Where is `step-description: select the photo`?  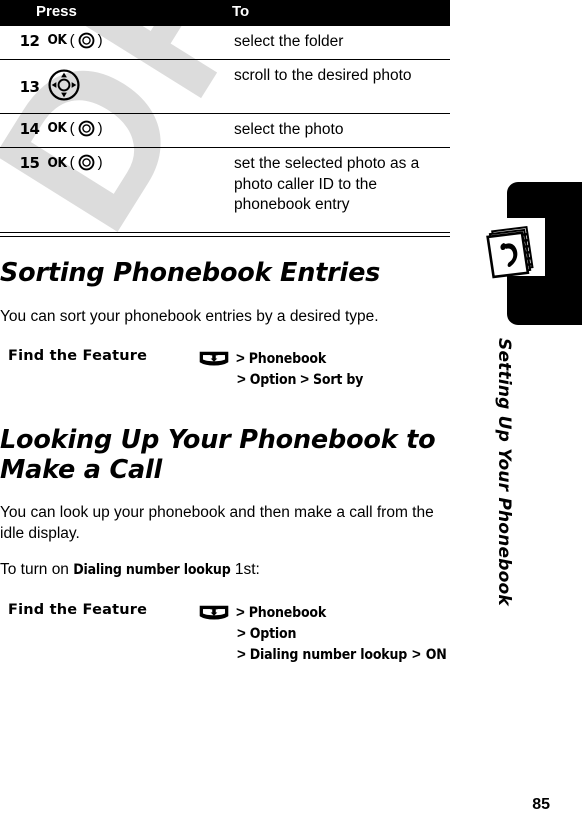
step-description: select the photo is located at coordinates (289, 129).